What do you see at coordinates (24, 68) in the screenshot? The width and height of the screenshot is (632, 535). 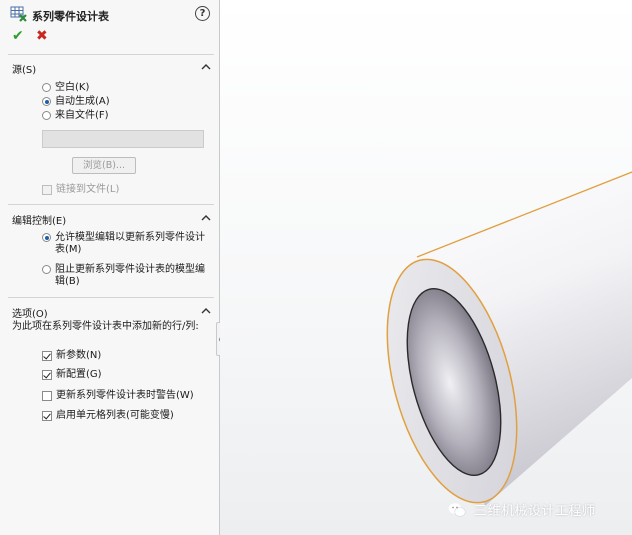 I see `source-group-heading: 源(S)` at bounding box center [24, 68].